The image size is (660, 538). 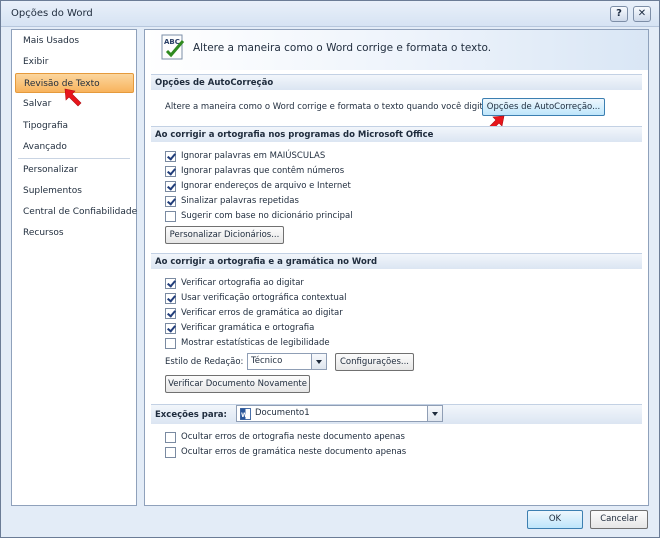 What do you see at coordinates (396, 82) in the screenshot?
I see `autocorrect-section-header: Opções de AutoCorreção` at bounding box center [396, 82].